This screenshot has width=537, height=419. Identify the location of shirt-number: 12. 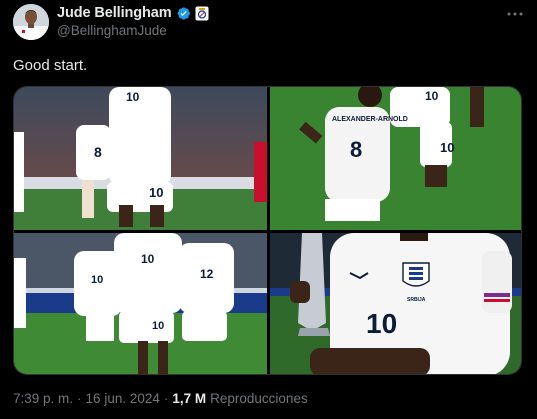
(207, 274).